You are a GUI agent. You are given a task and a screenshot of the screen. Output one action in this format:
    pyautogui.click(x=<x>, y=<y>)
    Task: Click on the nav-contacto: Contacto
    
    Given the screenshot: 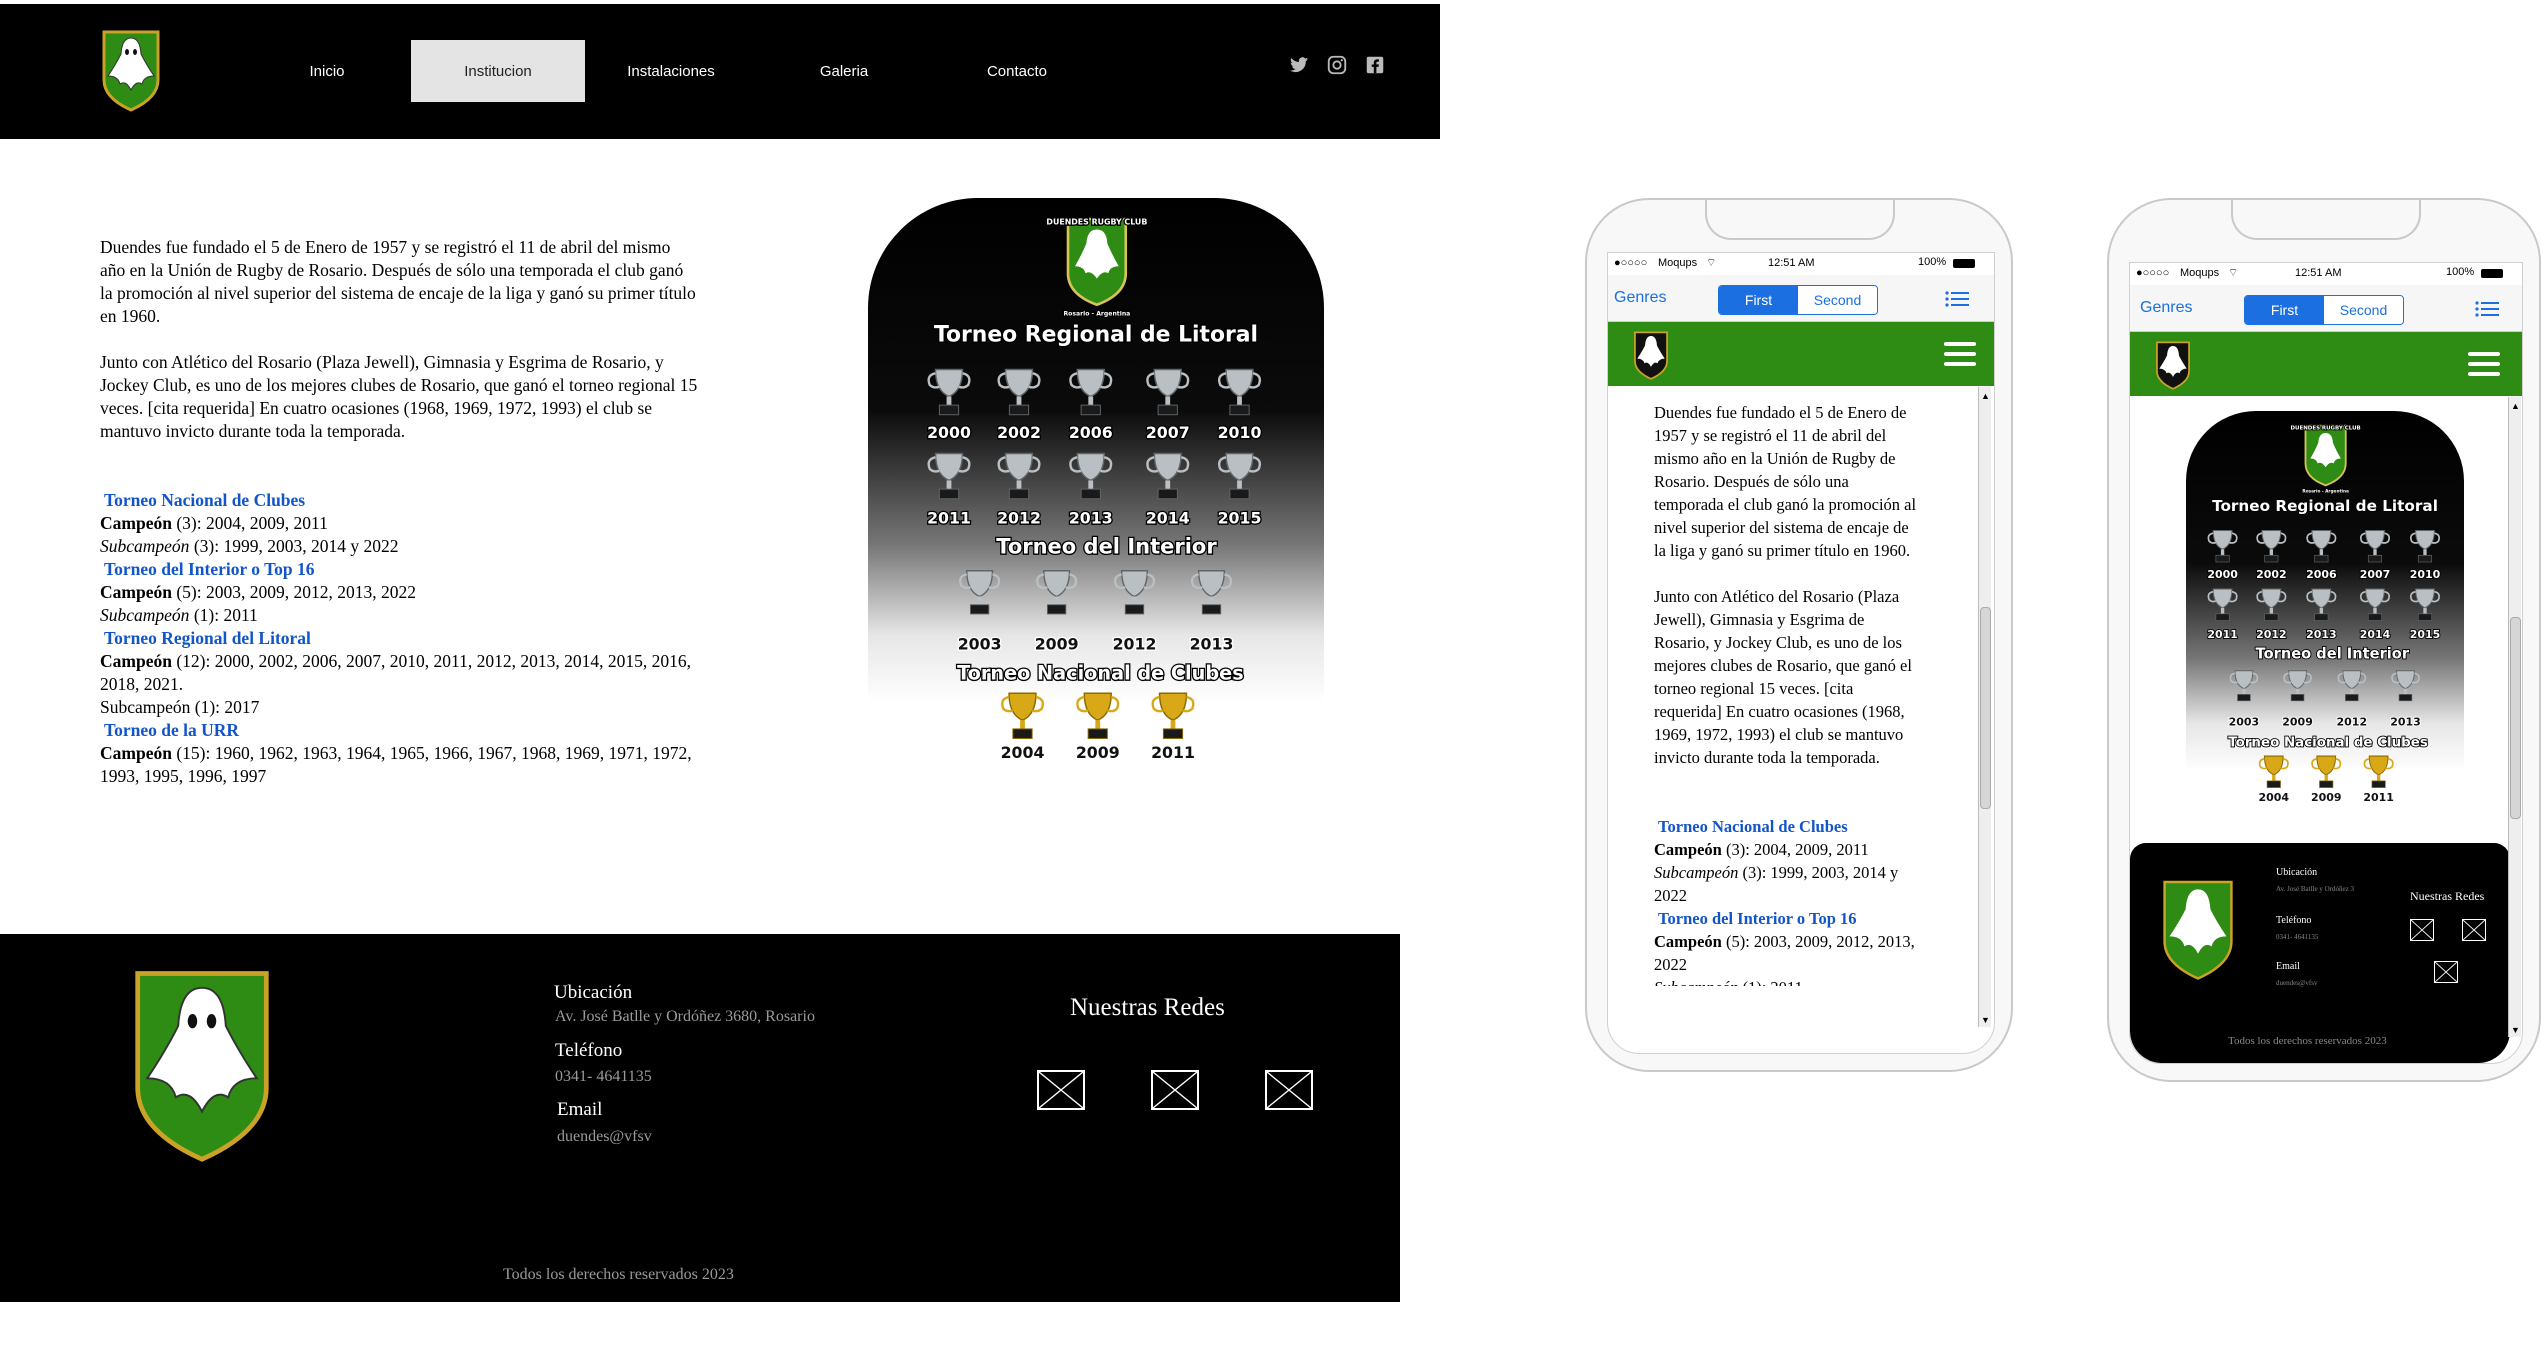 What is the action you would take?
    pyautogui.click(x=1017, y=71)
    